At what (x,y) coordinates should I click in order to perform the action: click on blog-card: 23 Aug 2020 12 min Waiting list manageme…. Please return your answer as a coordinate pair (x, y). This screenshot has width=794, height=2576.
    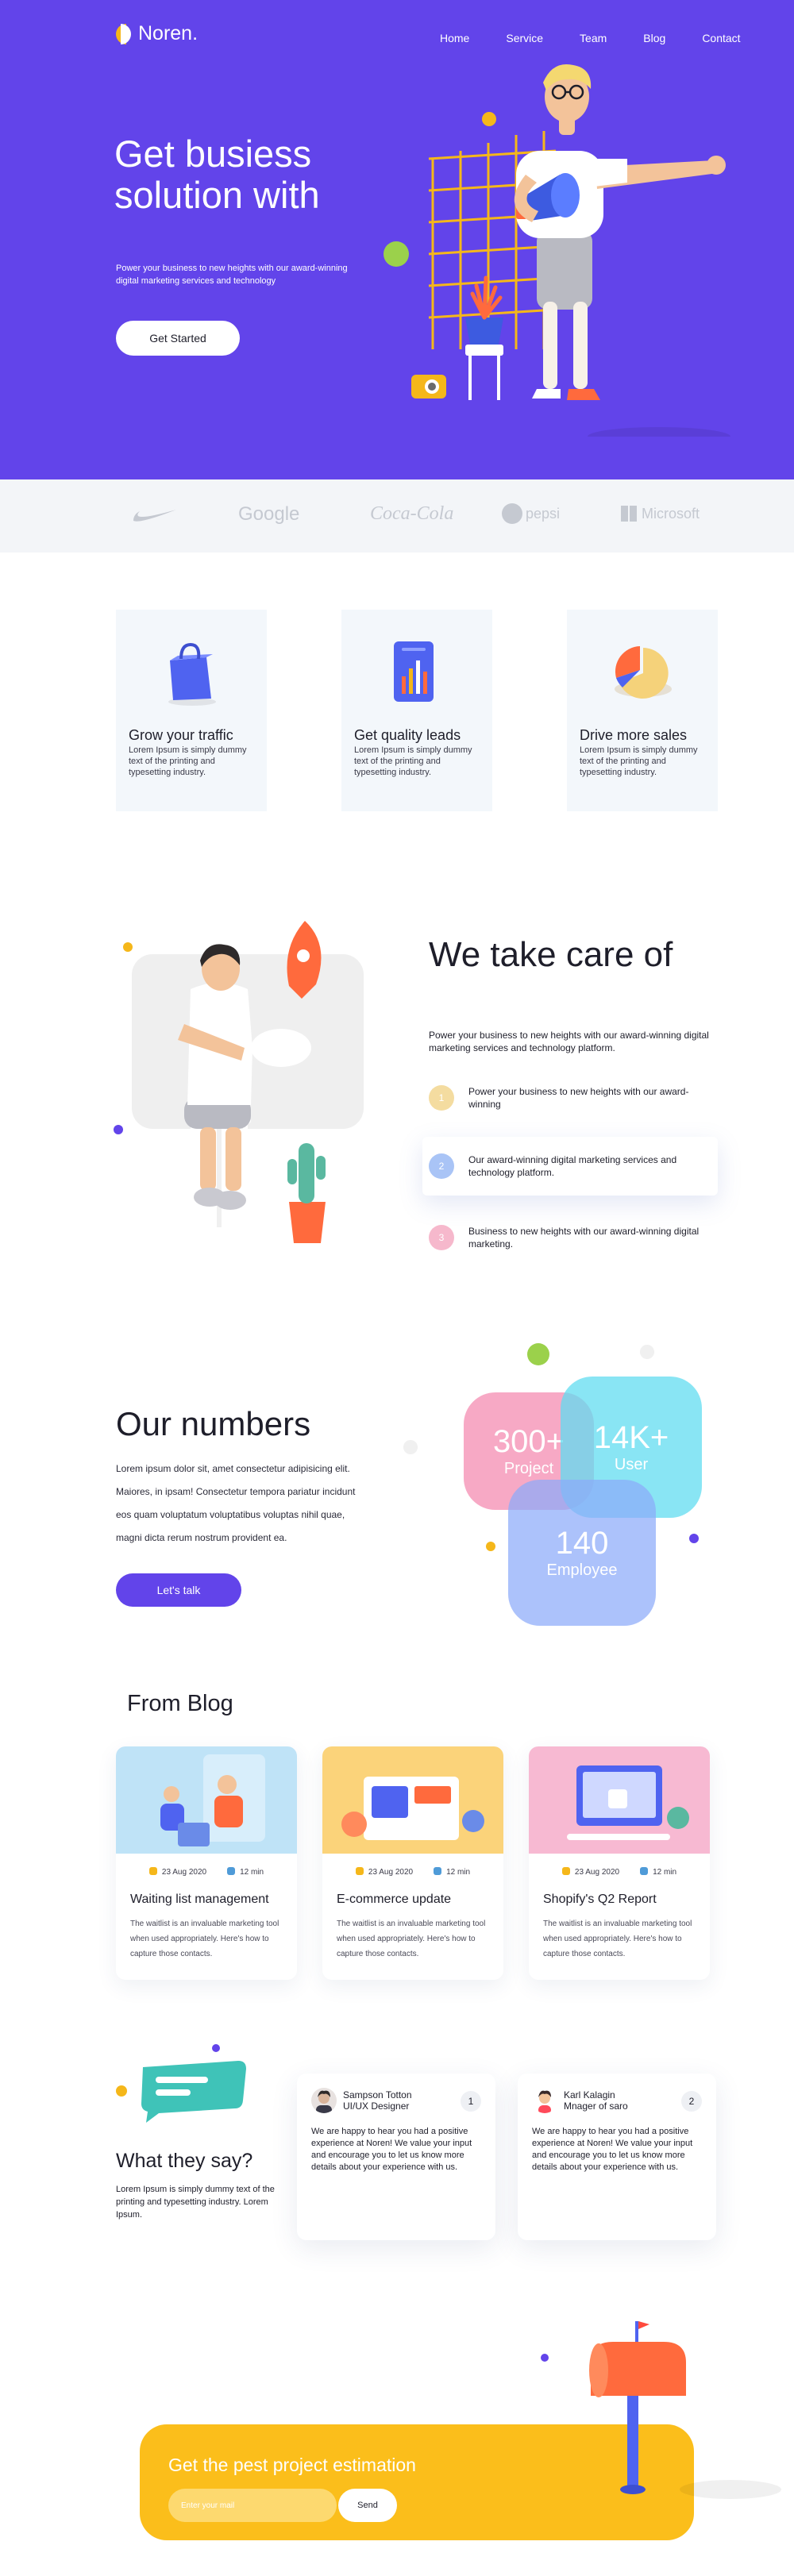
    Looking at the image, I should click on (206, 1863).